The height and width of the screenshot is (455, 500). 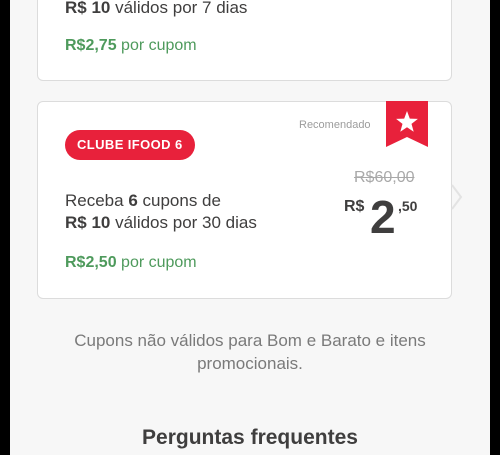 I want to click on plan-description: R$ 10 válidos por 7 dias, so click(x=156, y=9).